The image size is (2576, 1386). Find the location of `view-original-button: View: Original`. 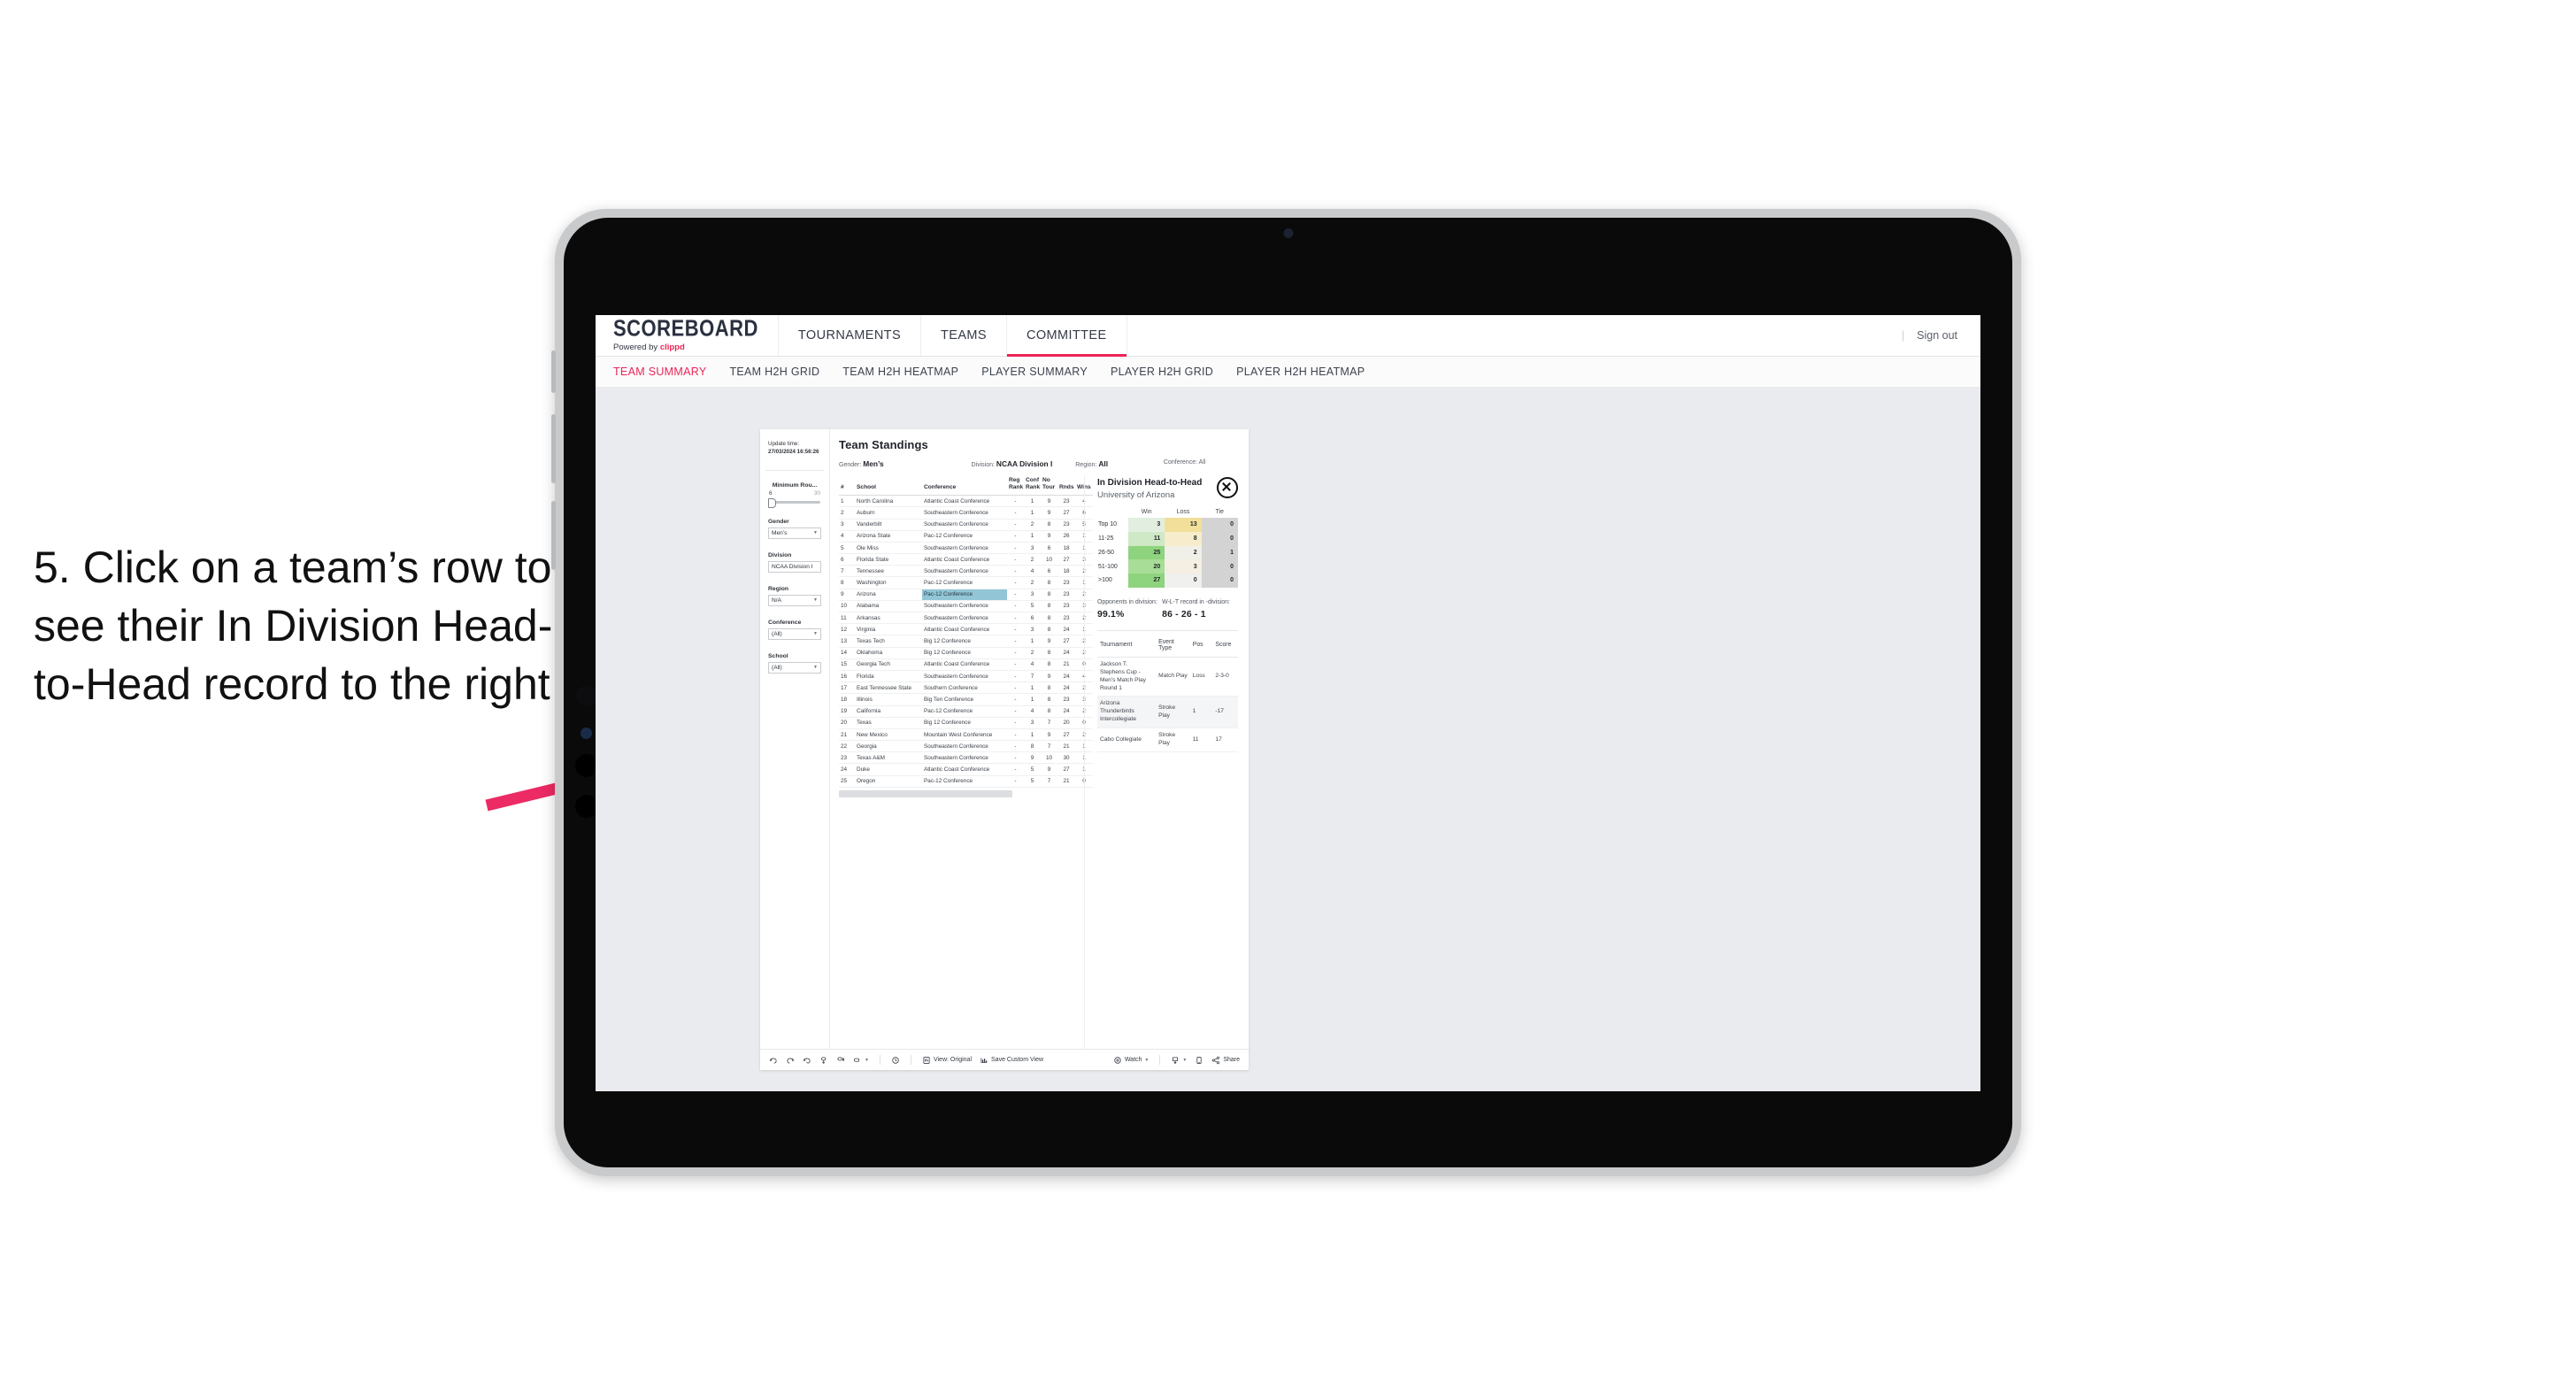

view-original-button: View: Original is located at coordinates (947, 1060).